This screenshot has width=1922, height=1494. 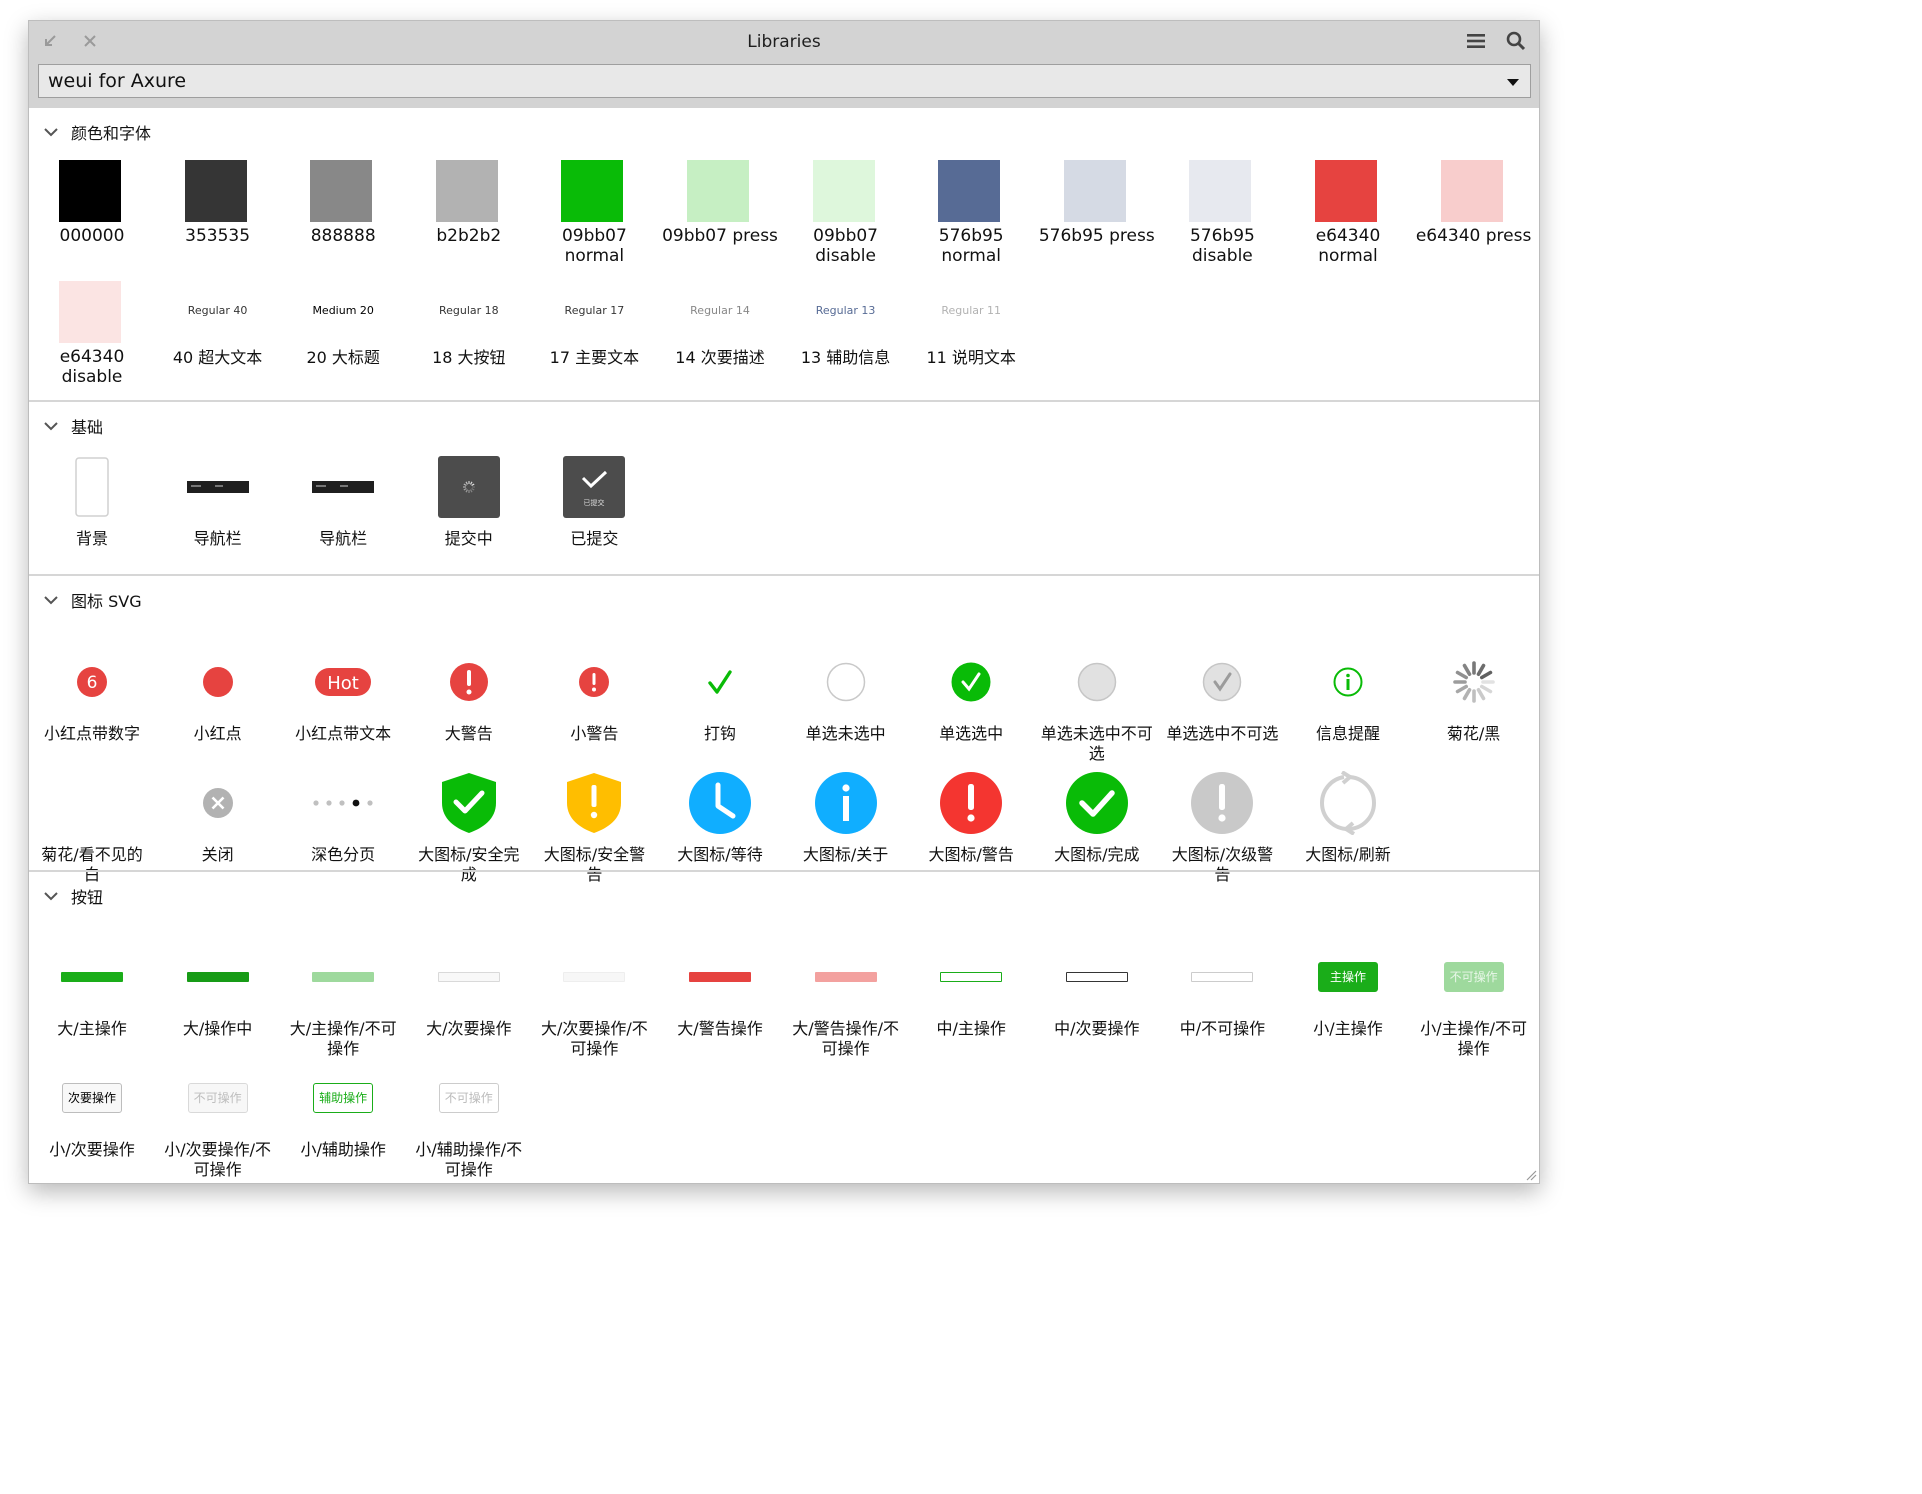 What do you see at coordinates (469, 703) in the screenshot?
I see `icon-item-warn-large: 大警告` at bounding box center [469, 703].